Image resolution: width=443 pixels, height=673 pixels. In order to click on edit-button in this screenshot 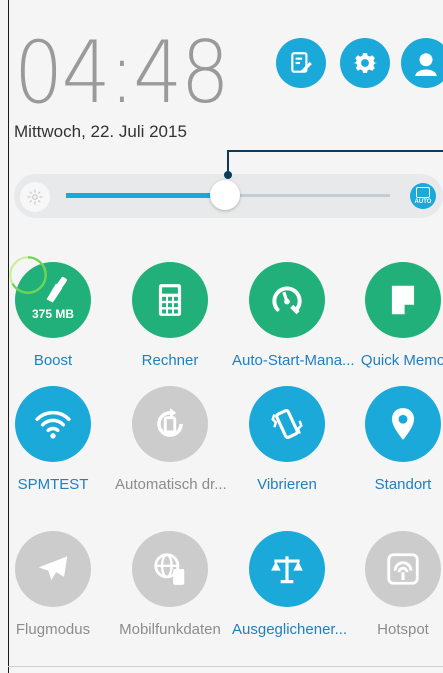, I will do `click(301, 63)`.